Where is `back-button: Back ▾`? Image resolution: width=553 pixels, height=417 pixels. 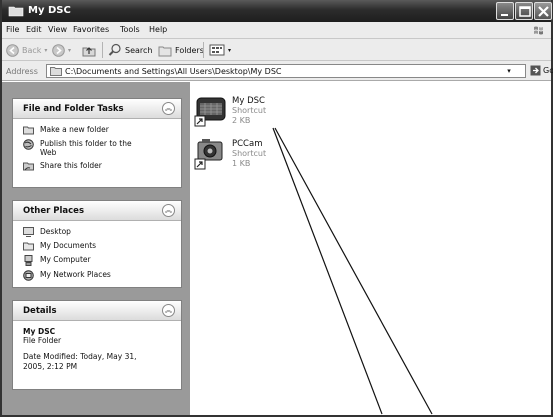
back-button: Back ▾ is located at coordinates (26, 50).